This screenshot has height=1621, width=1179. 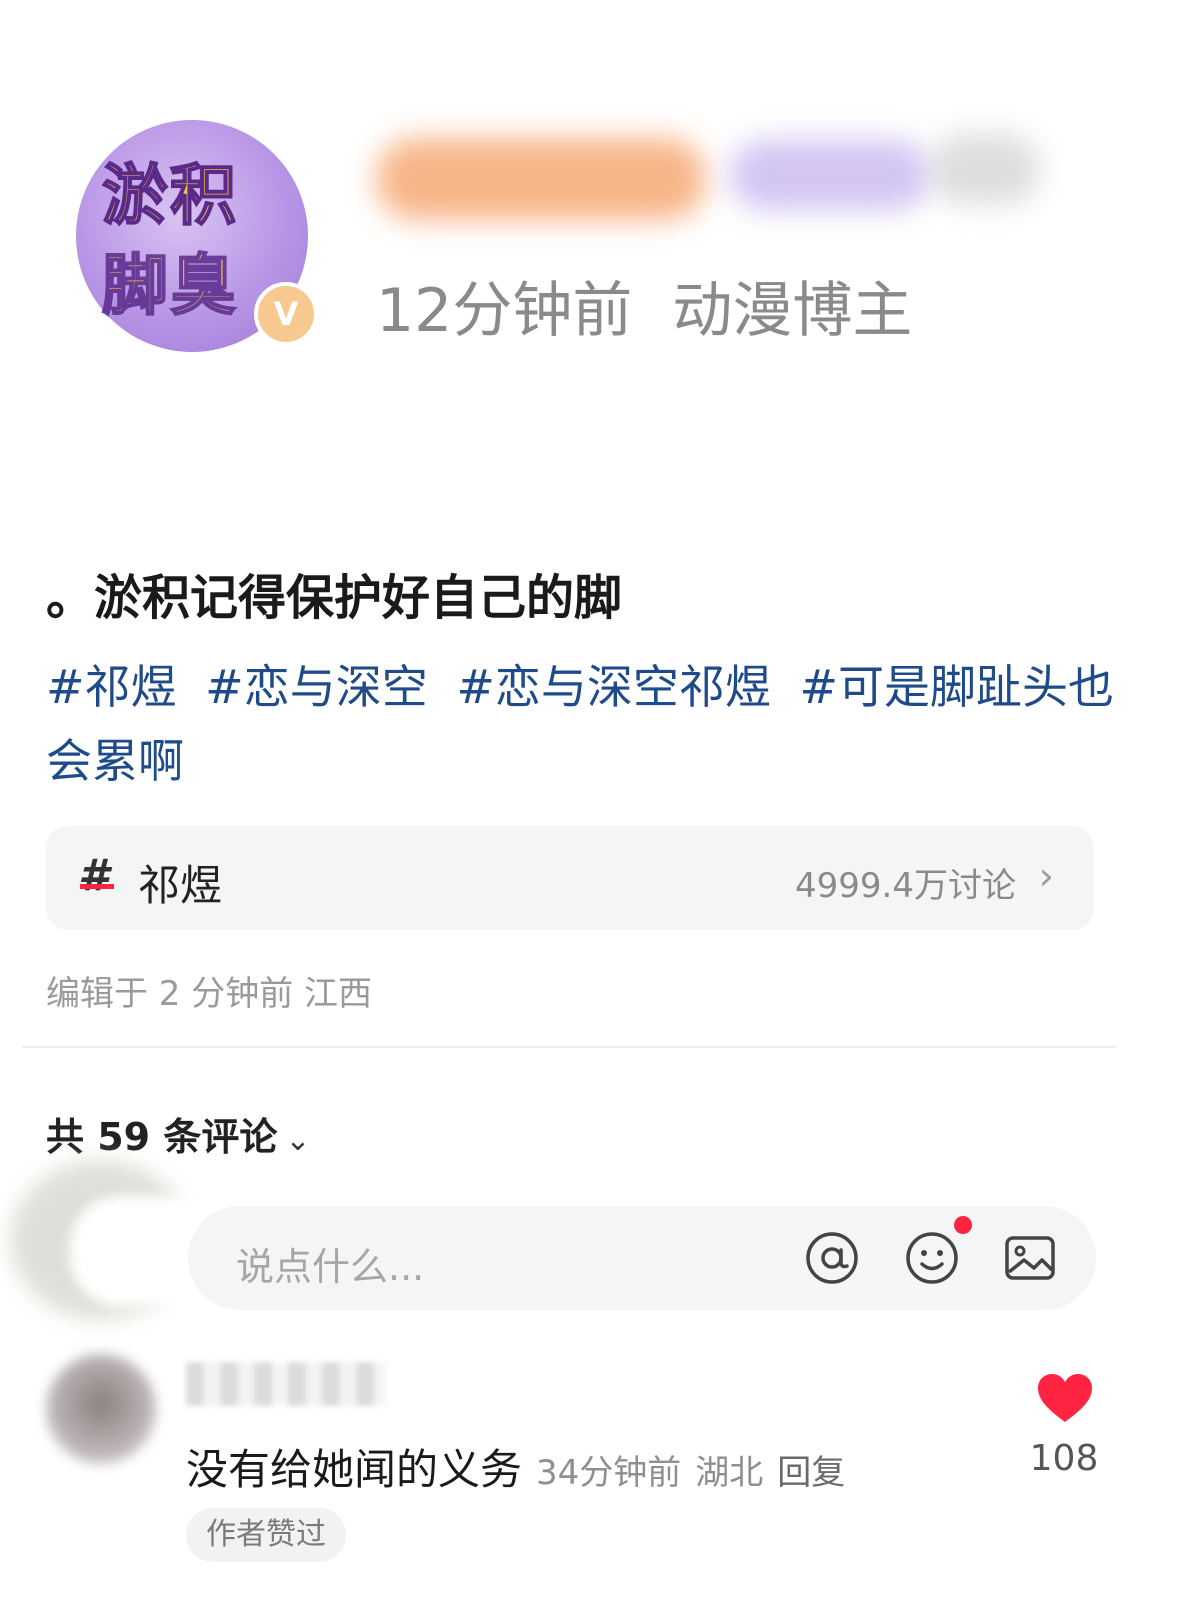 I want to click on post-text: 。淤积记得保护好自己的脚, so click(x=334, y=598).